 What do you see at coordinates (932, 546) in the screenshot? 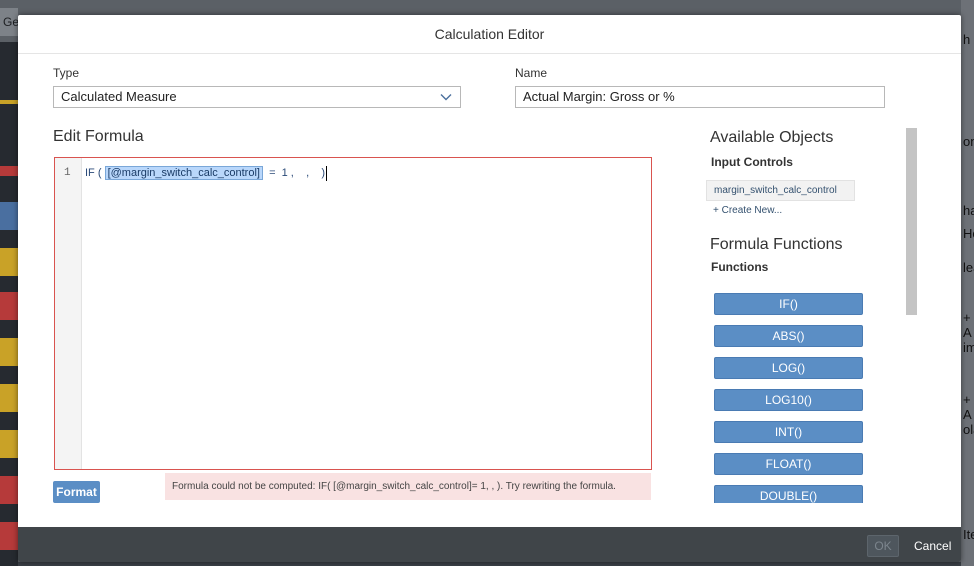
I see `cancel-button: Cancel` at bounding box center [932, 546].